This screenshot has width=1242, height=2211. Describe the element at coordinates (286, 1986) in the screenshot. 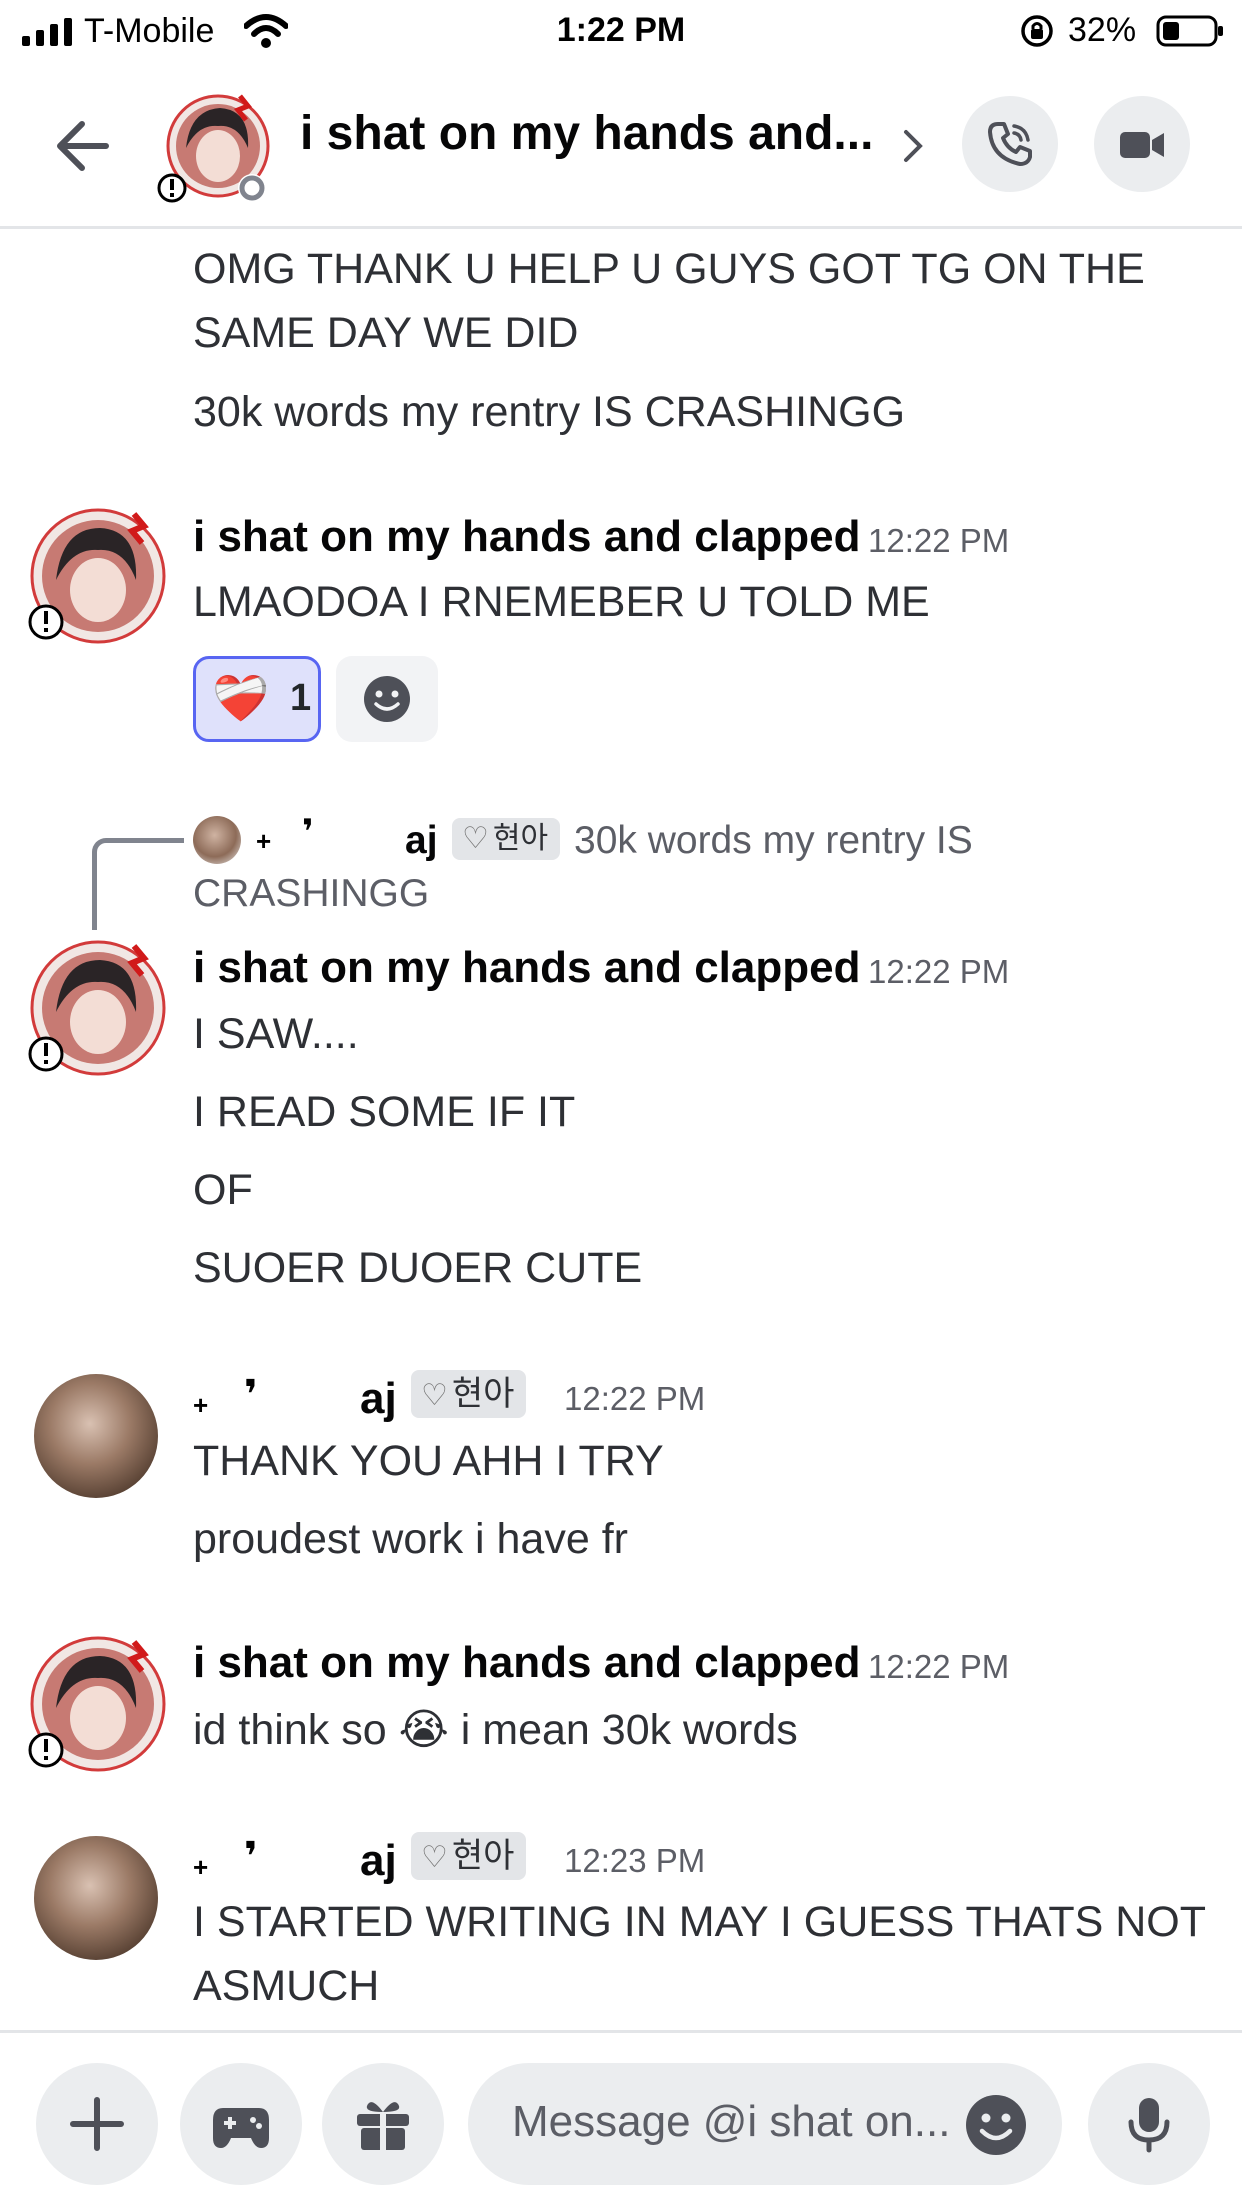

I see `message-text: ASMUCH` at that location.